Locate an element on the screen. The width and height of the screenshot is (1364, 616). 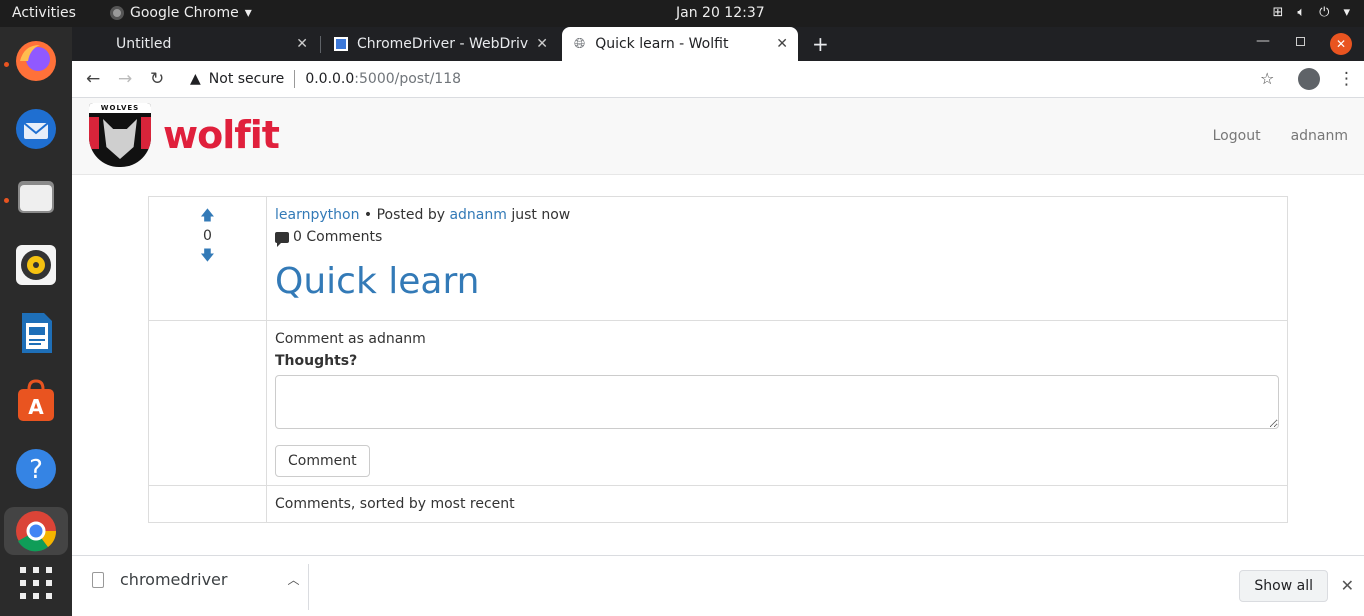
show-applications-icon is located at coordinates (36, 583).